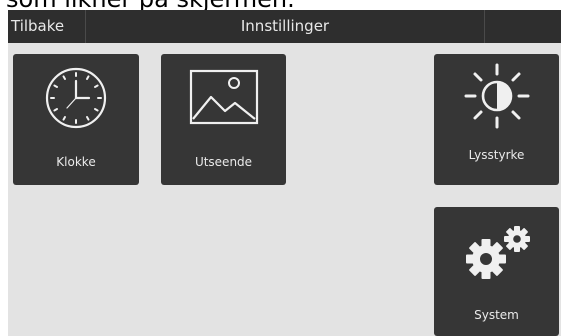 This screenshot has width=561, height=336. What do you see at coordinates (223, 97) in the screenshot?
I see `image-icon` at bounding box center [223, 97].